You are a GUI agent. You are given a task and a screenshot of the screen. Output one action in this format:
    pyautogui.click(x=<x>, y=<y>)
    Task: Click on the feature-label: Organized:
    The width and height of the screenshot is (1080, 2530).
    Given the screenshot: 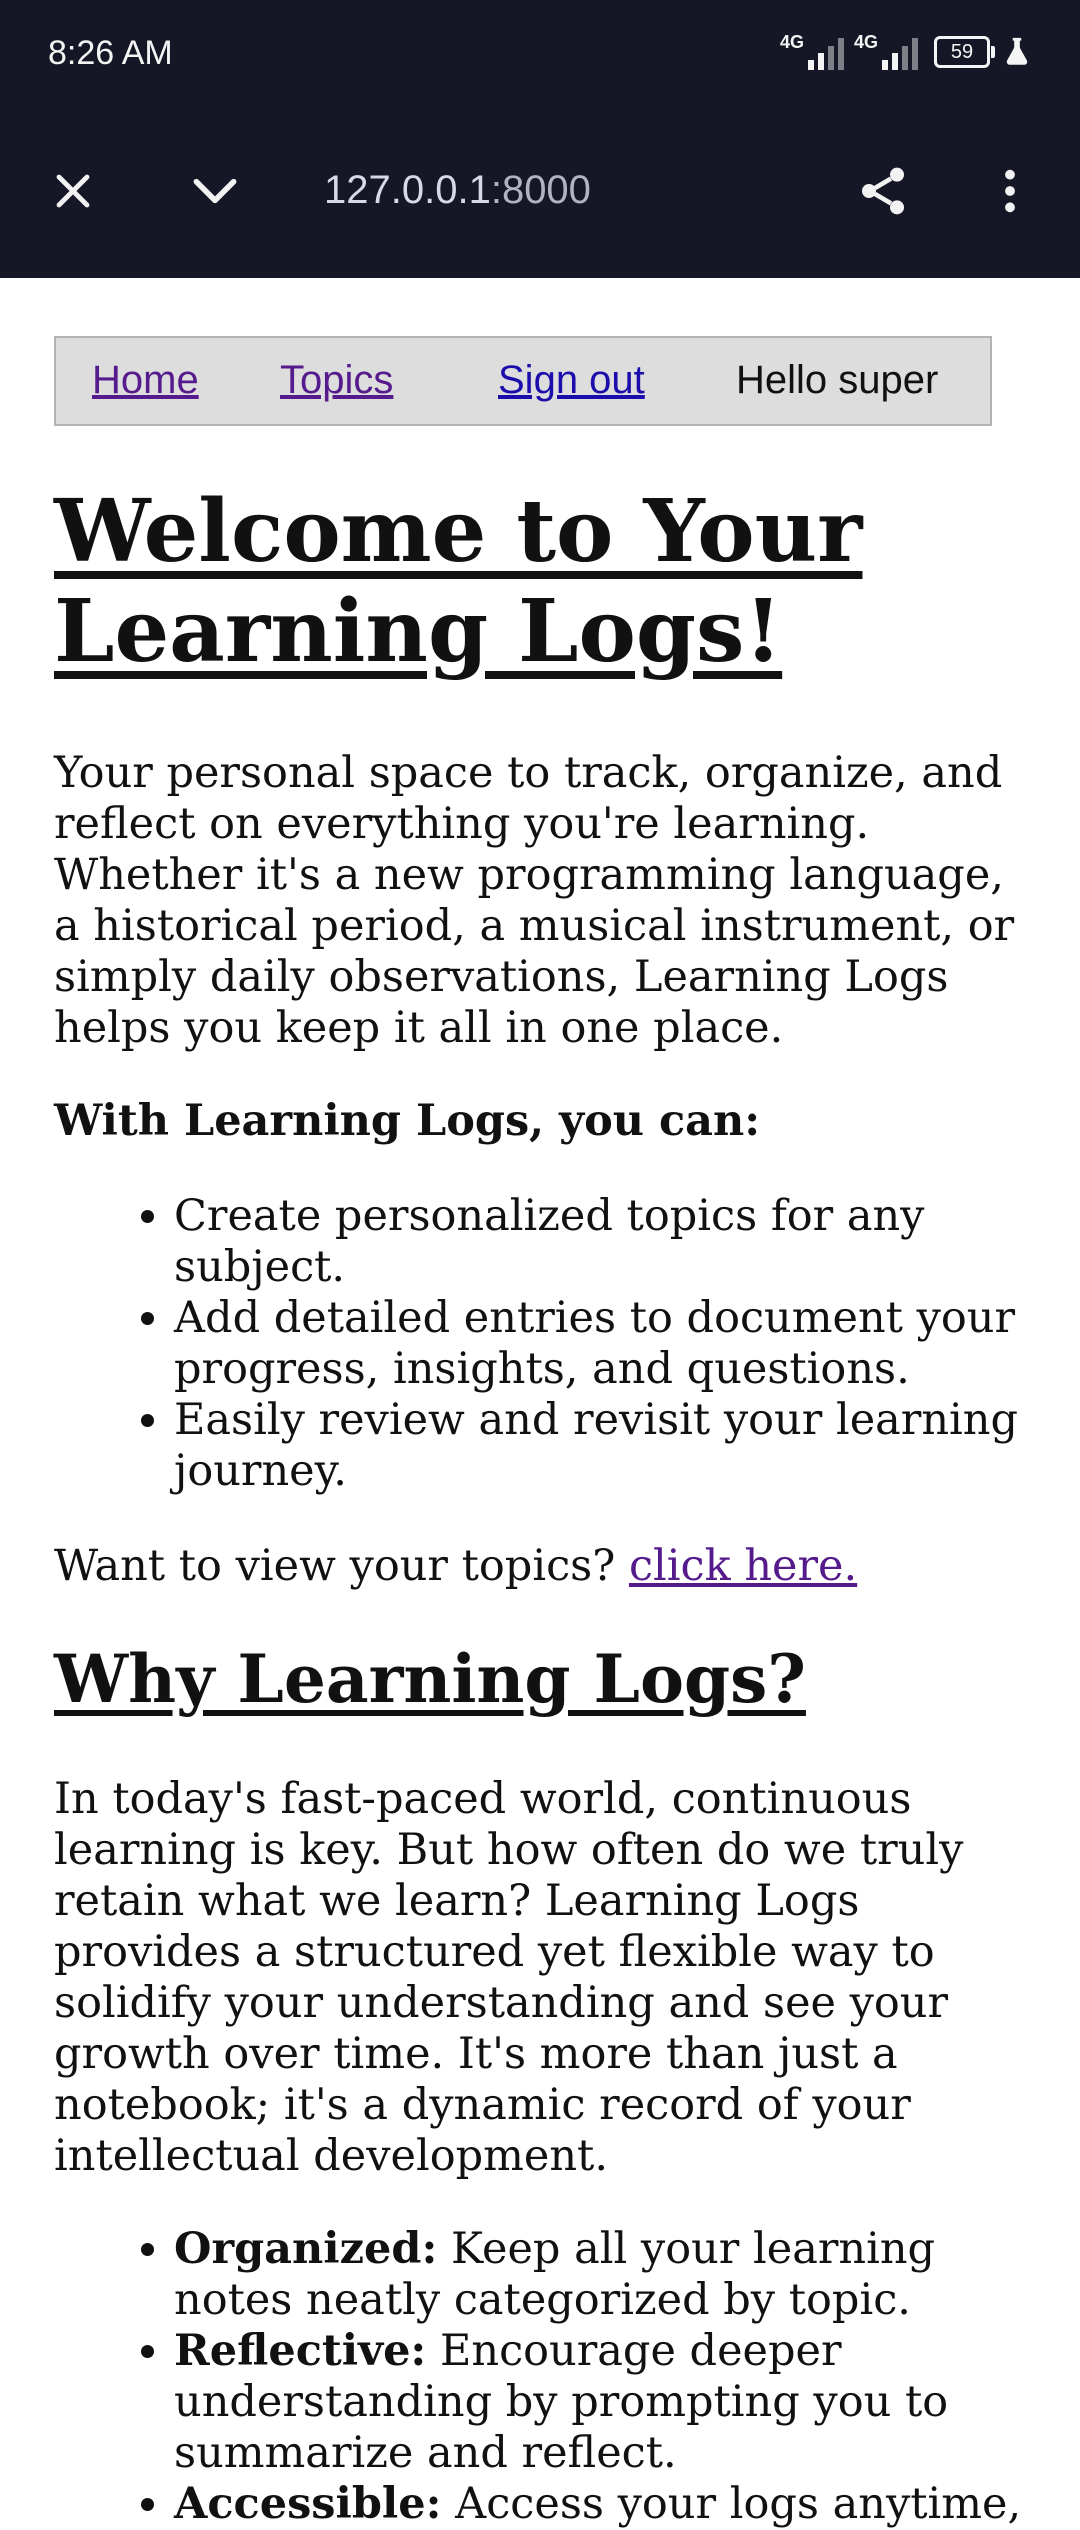 What is the action you would take?
    pyautogui.click(x=306, y=2249)
    